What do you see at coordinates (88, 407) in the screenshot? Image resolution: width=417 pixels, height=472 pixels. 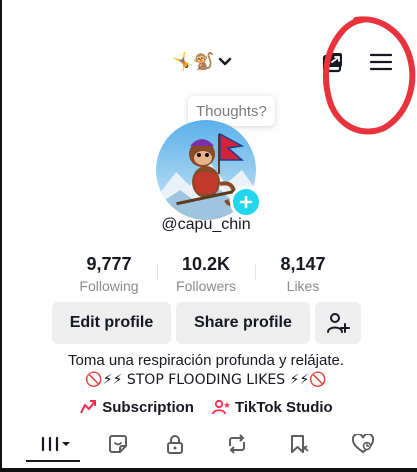 I see `subscription-icon` at bounding box center [88, 407].